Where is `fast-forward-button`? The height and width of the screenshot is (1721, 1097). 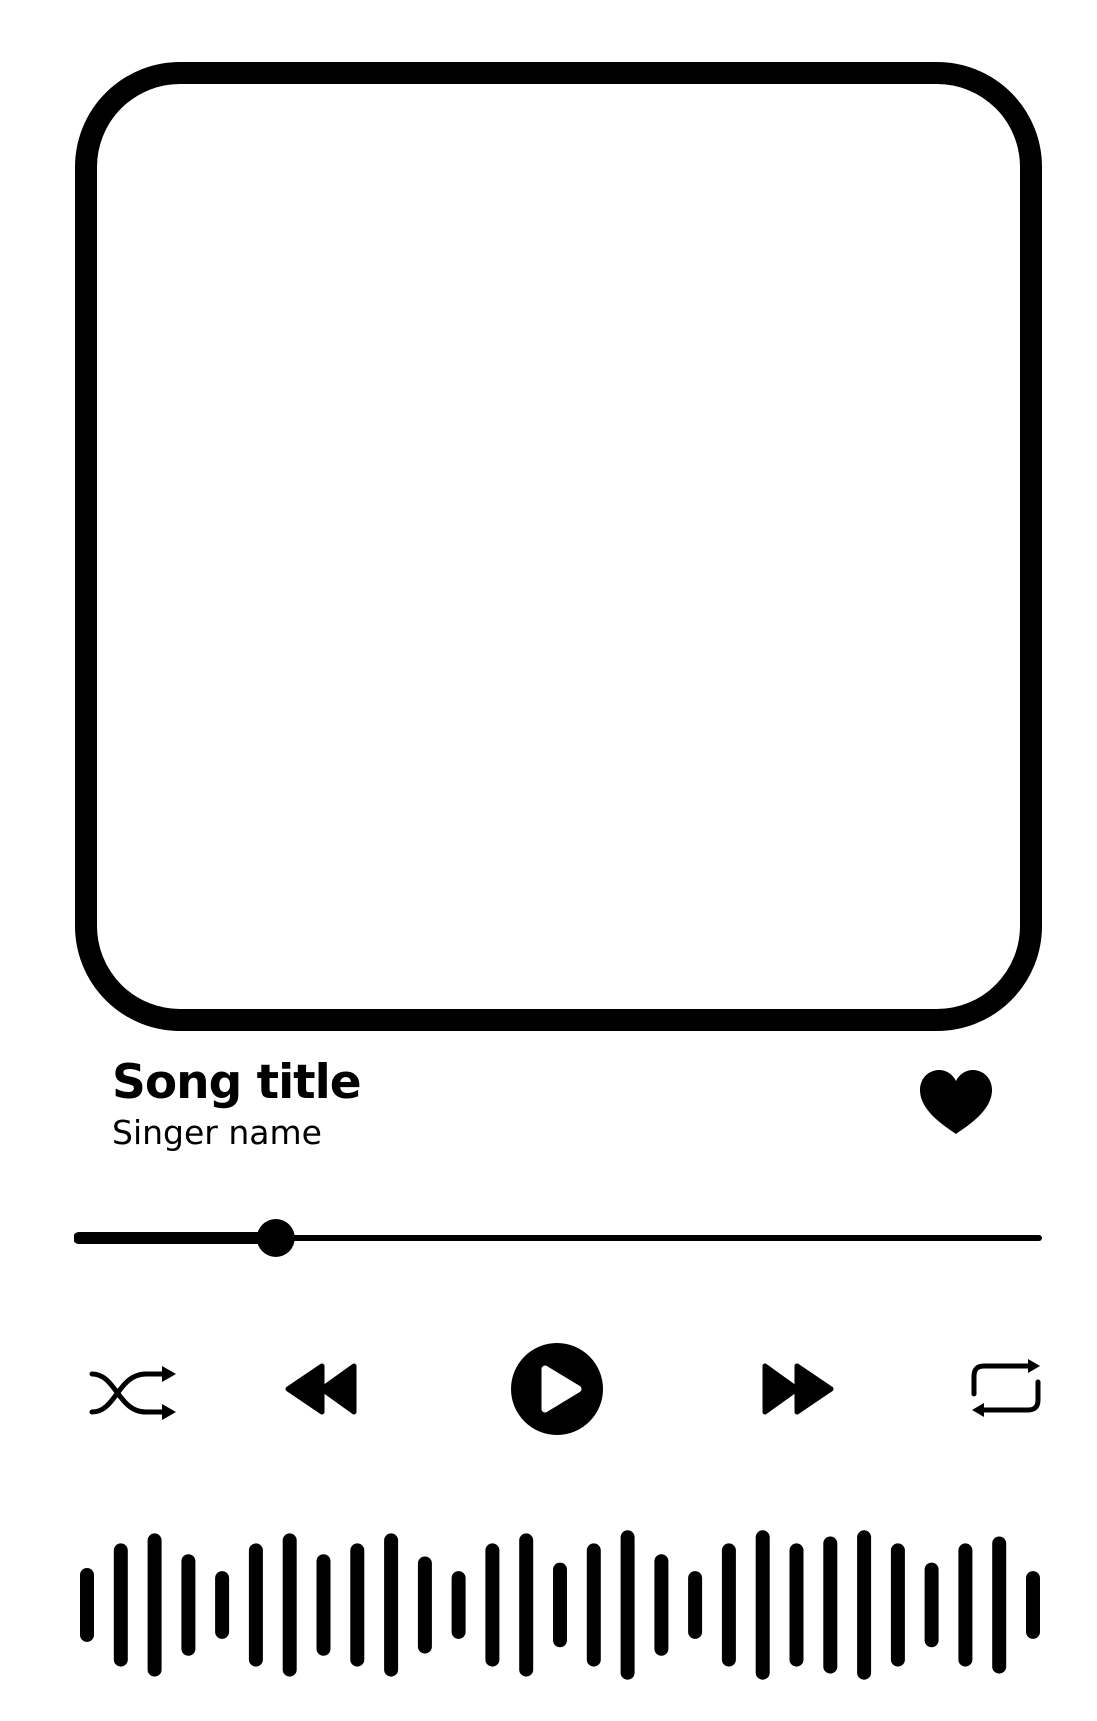 fast-forward-button is located at coordinates (798, 1389).